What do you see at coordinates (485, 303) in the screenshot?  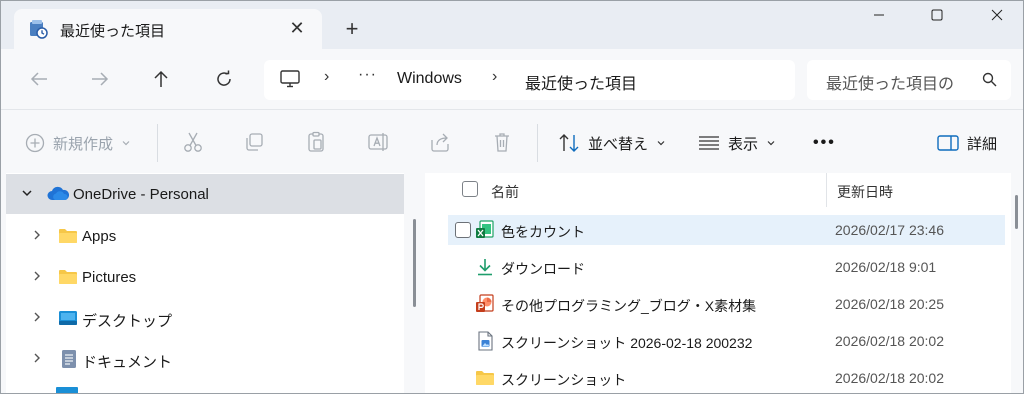 I see `powerpoint-file-icon` at bounding box center [485, 303].